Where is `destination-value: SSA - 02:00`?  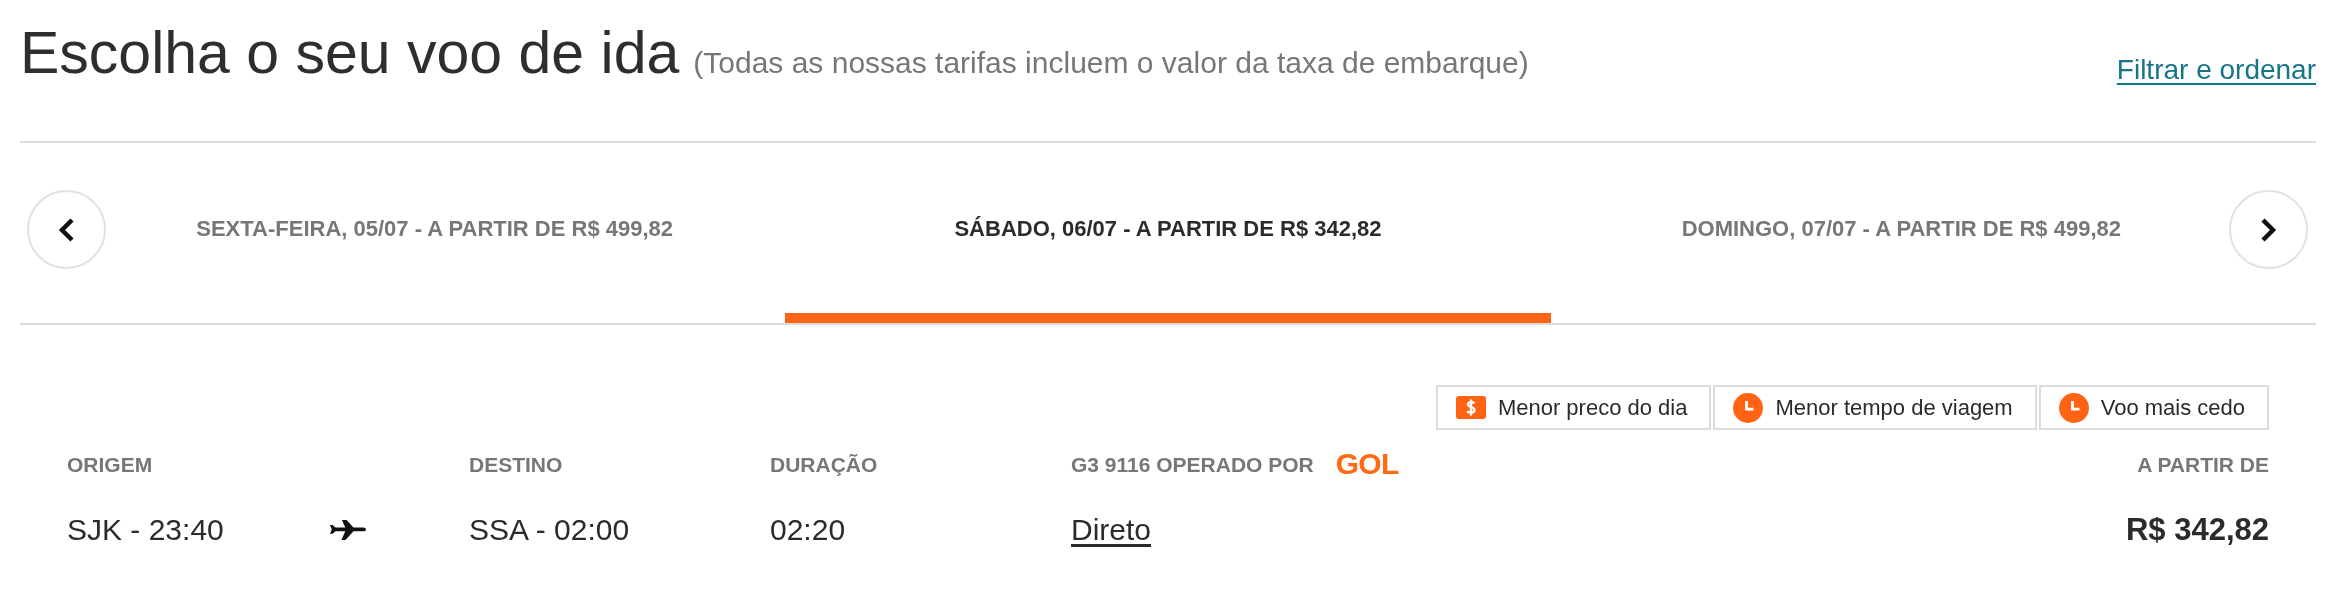
destination-value: SSA - 02:00 is located at coordinates (549, 530).